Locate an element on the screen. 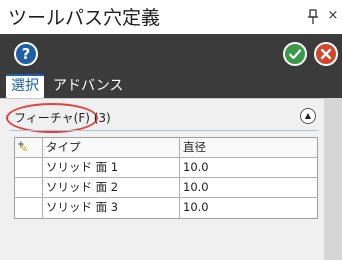 Image resolution: width=342 pixels, height=260 pixels. feature-section-header: フィーチャ(F) (3) ▲ is located at coordinates (163, 118).